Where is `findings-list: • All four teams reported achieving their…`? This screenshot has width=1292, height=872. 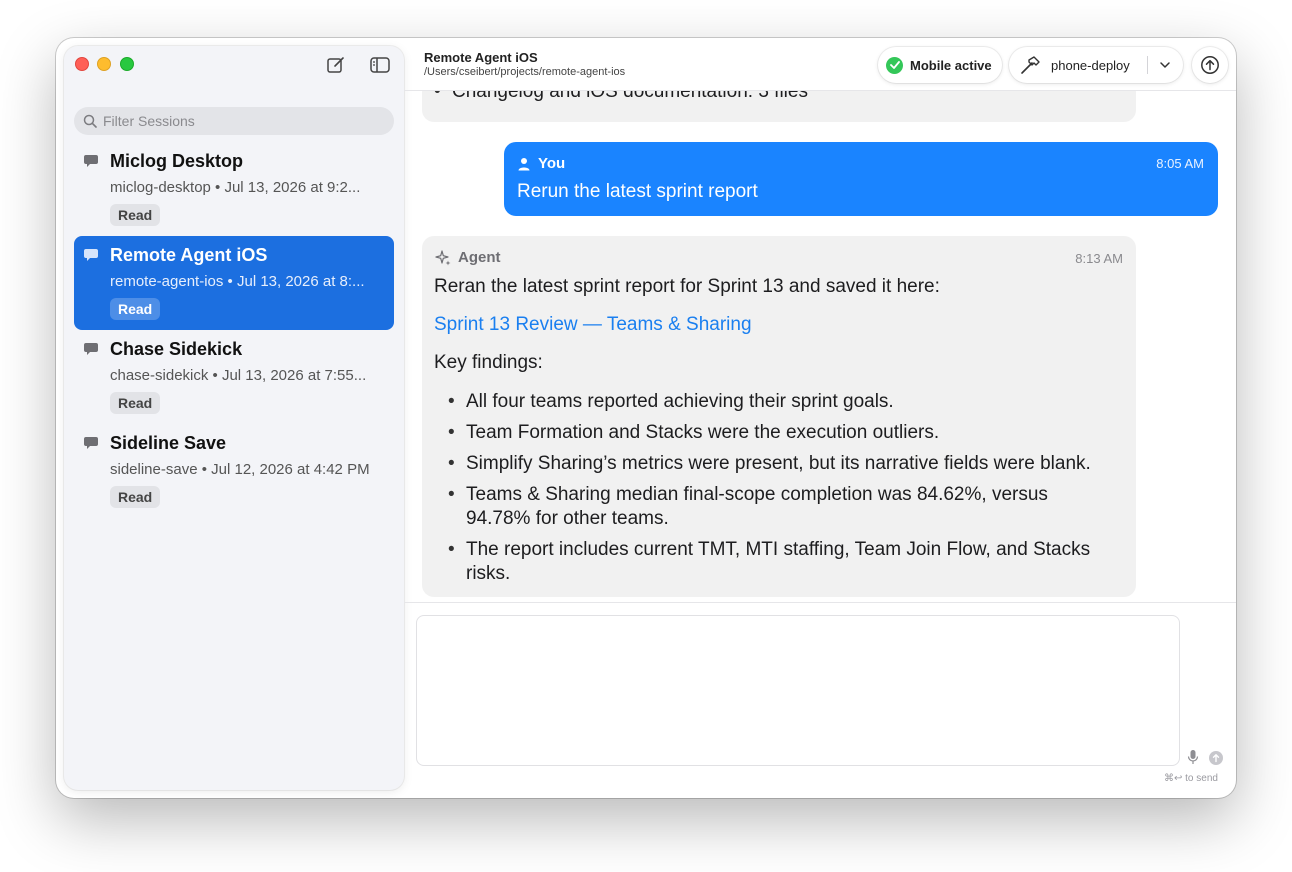
findings-list: • All four teams reported achieving their… is located at coordinates (782, 491).